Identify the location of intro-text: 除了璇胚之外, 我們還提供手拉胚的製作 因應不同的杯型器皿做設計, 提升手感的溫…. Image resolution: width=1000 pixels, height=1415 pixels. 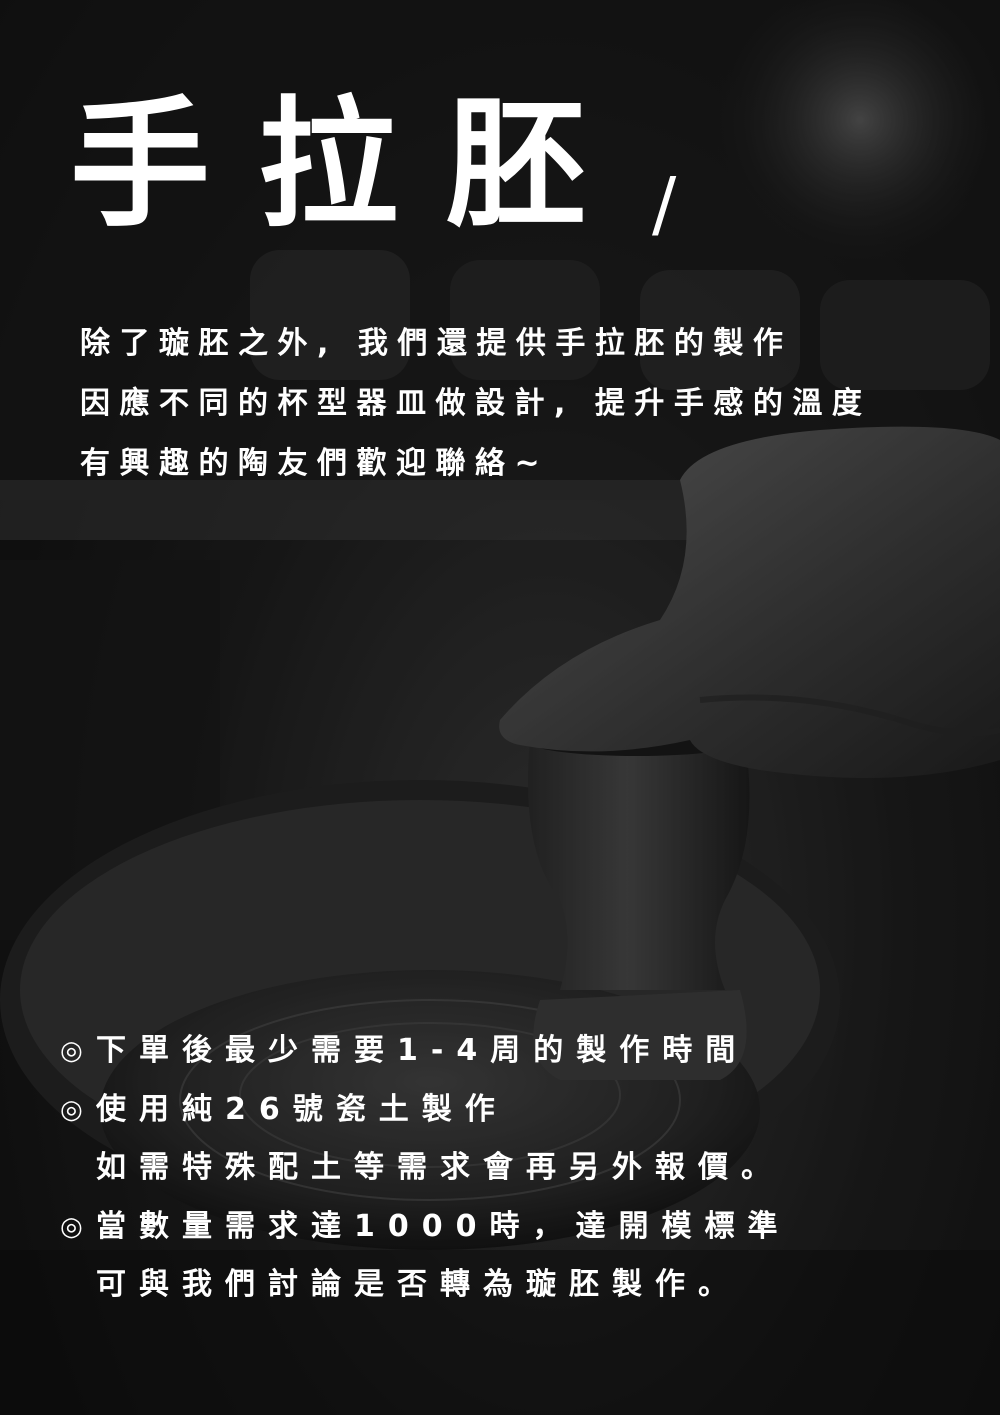
(475, 412).